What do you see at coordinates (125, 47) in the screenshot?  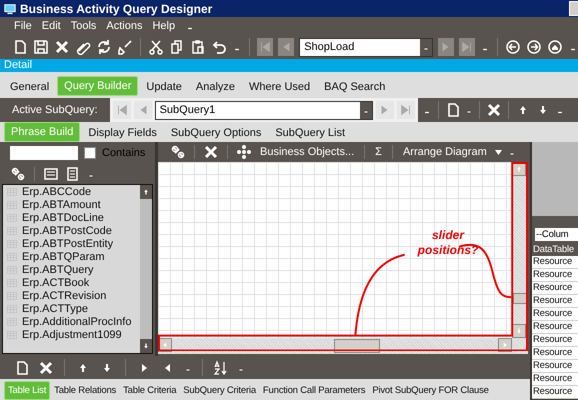 I see `brush-icon` at bounding box center [125, 47].